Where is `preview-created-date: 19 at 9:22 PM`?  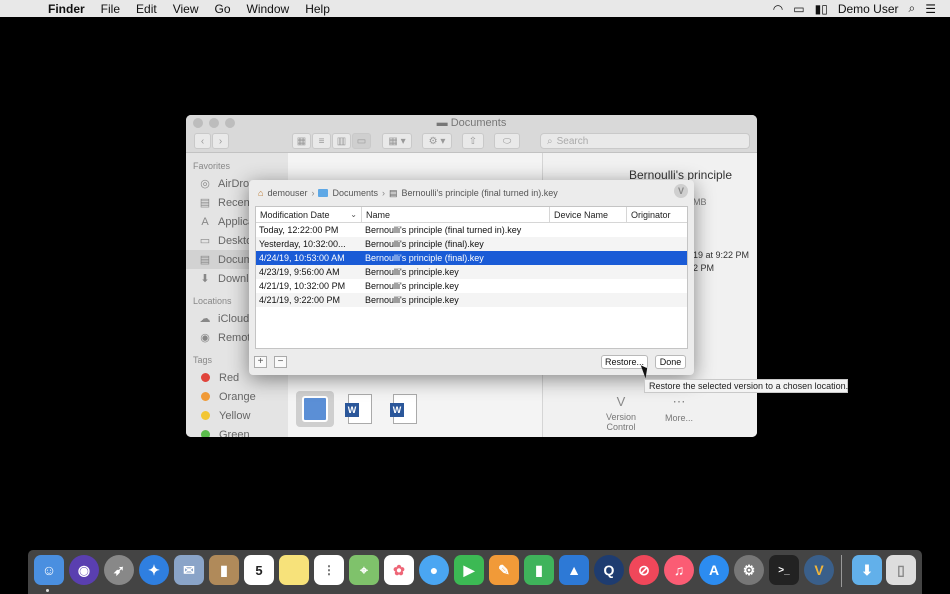 preview-created-date: 19 at 9:22 PM is located at coordinates (721, 255).